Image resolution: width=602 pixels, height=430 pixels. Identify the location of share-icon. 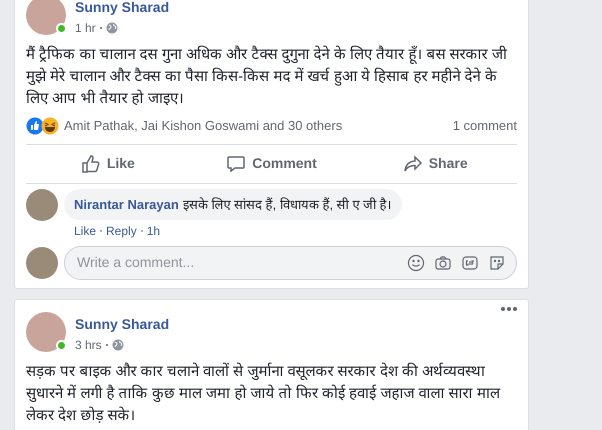
(412, 164).